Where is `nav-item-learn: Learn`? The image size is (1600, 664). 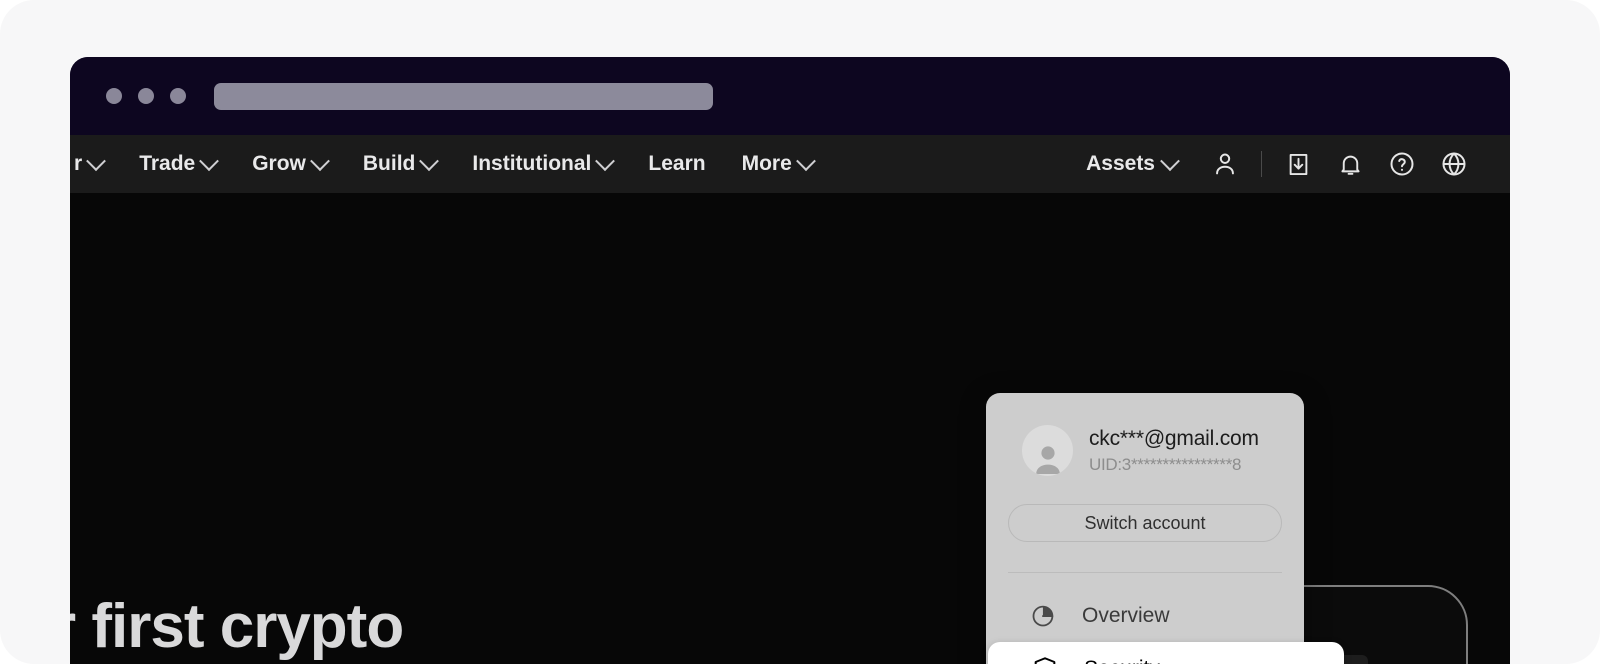 nav-item-learn: Learn is located at coordinates (676, 164).